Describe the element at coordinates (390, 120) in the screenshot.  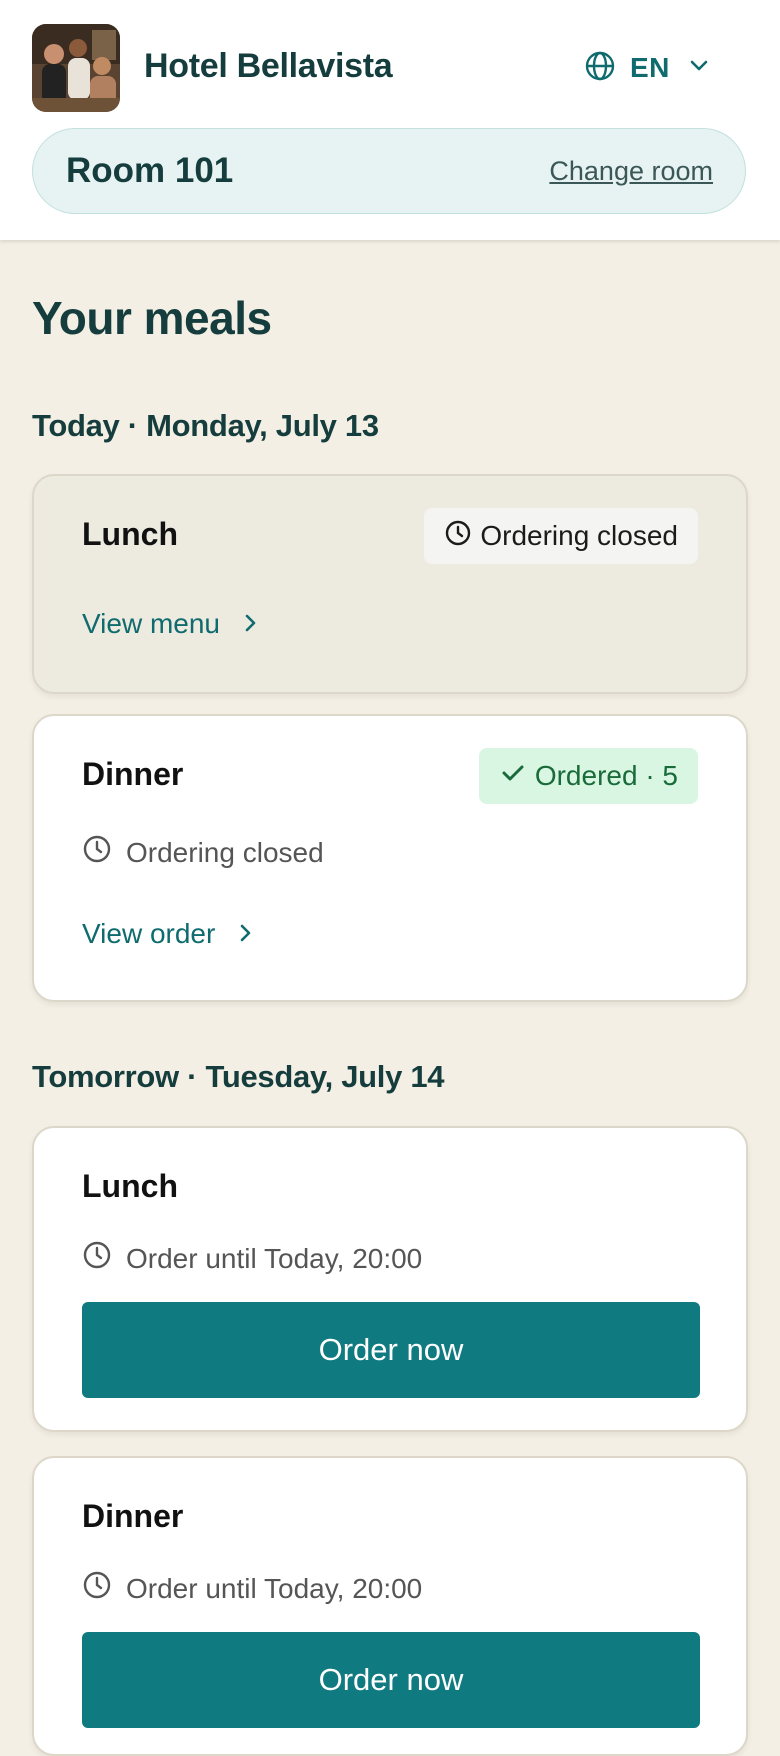
I see `app-header: Hotel Bellavista EN Room 101 Change room` at that location.